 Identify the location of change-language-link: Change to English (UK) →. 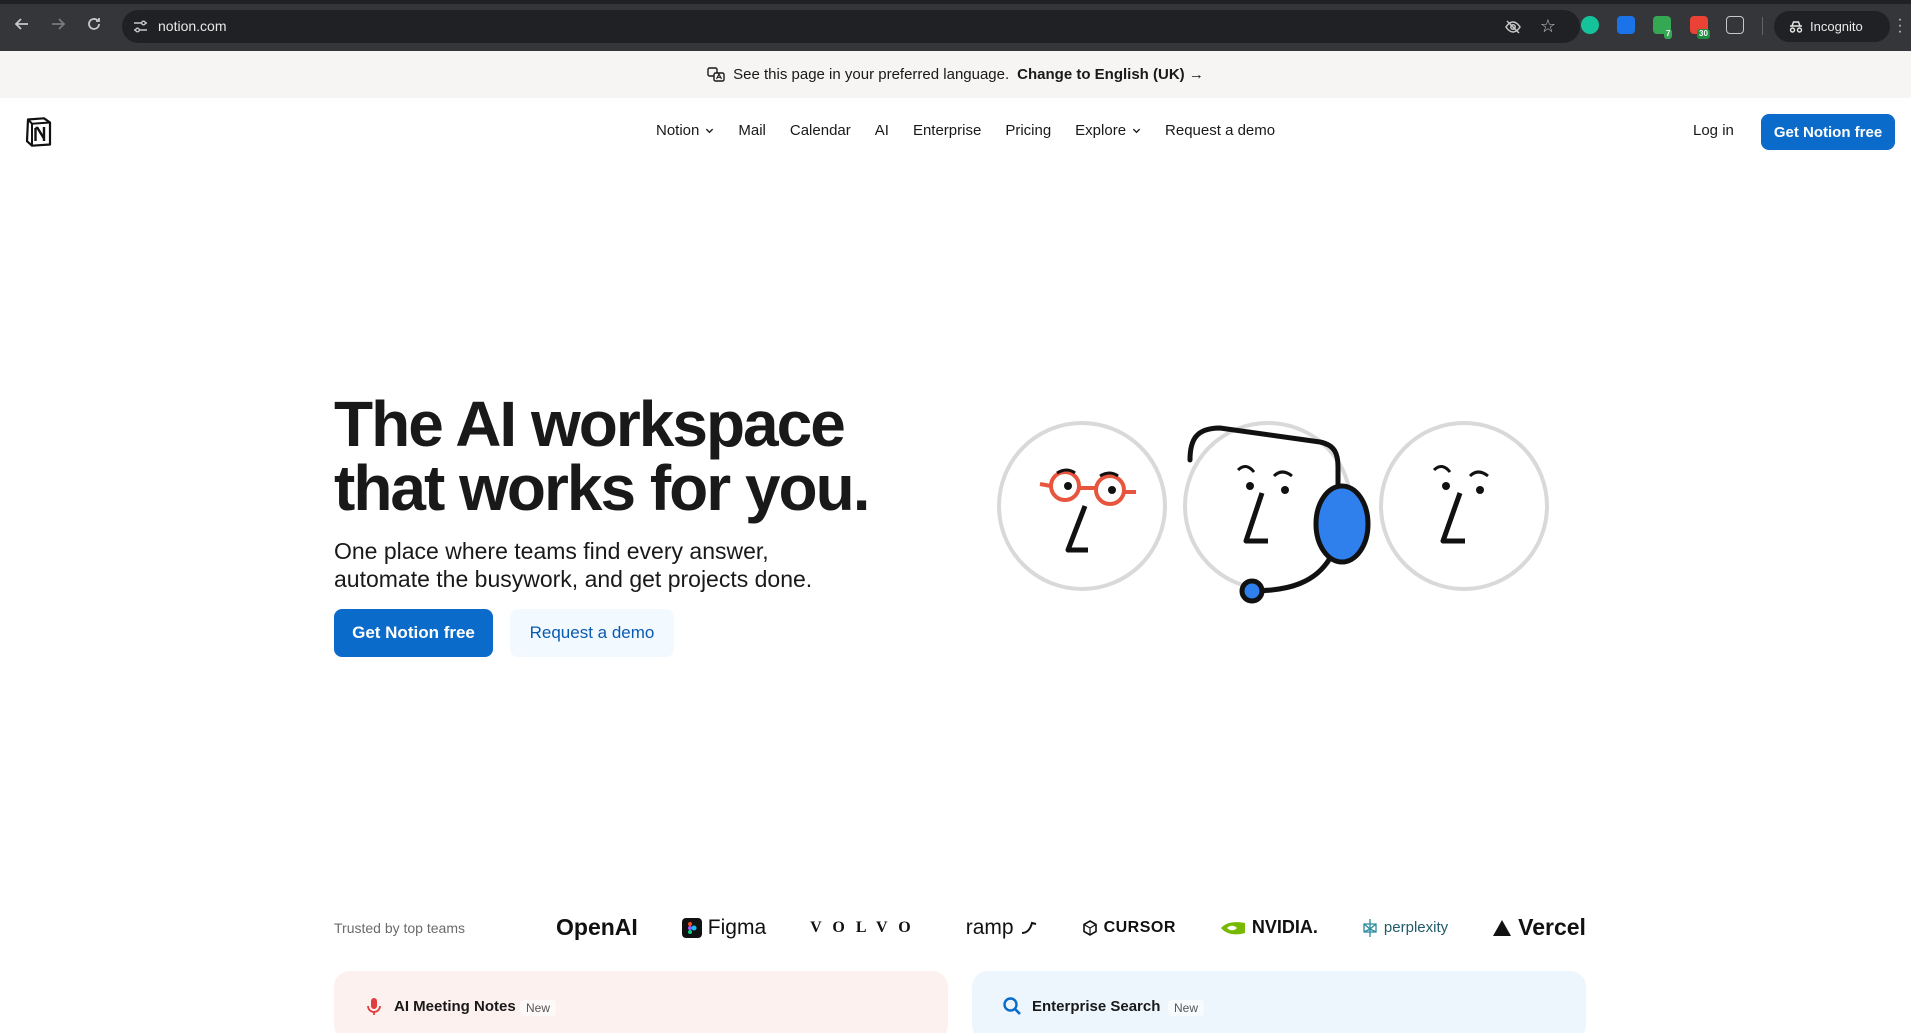
(1110, 74).